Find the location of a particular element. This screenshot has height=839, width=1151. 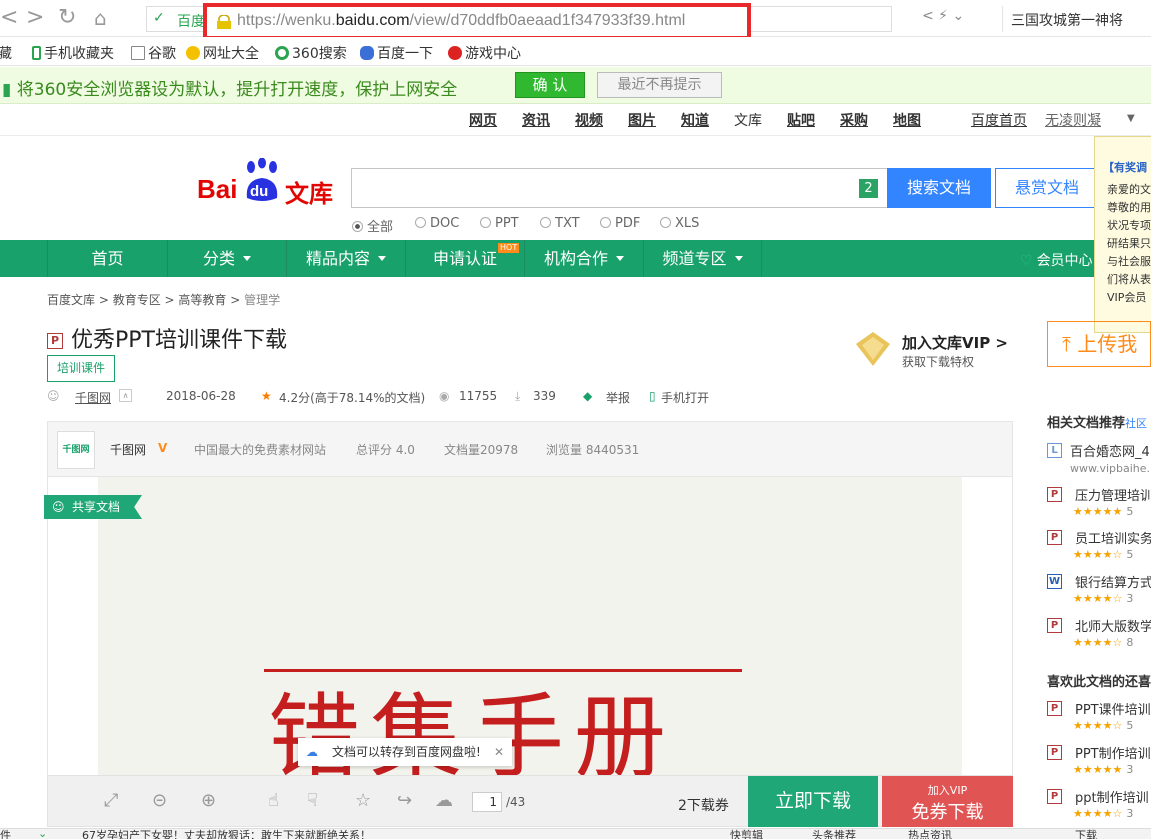

related-item: P 员工培训实务 ★★★★☆ 5 is located at coordinates (1099, 548).